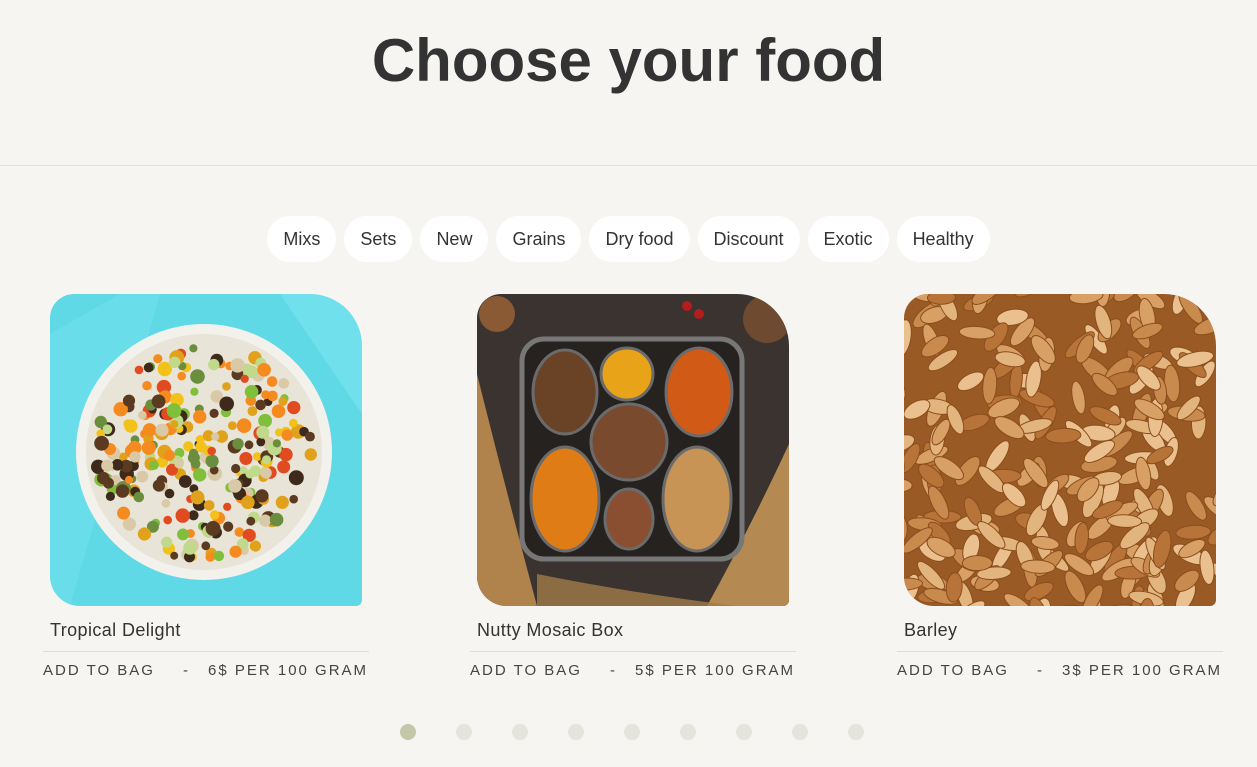 The width and height of the screenshot is (1257, 767). I want to click on barley-grains-illustration, so click(1060, 450).